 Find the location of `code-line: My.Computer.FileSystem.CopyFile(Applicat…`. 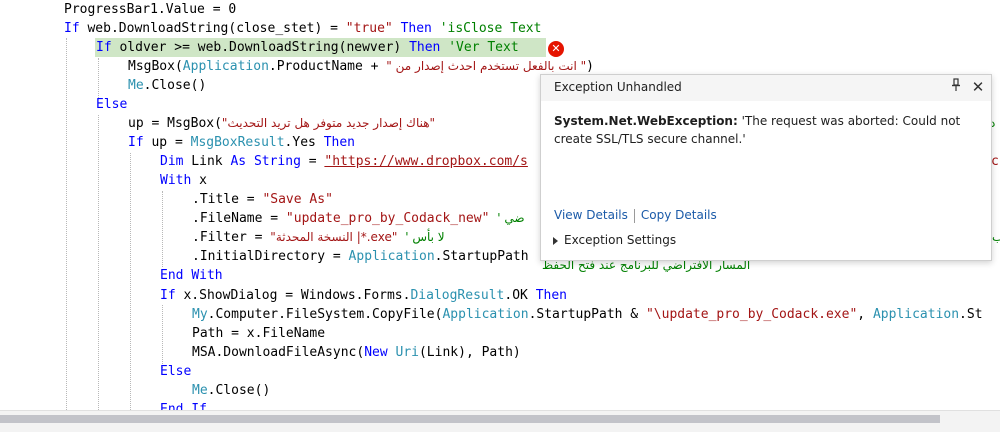

code-line: My.Computer.FileSystem.CopyFile(Applicat… is located at coordinates (587, 314).